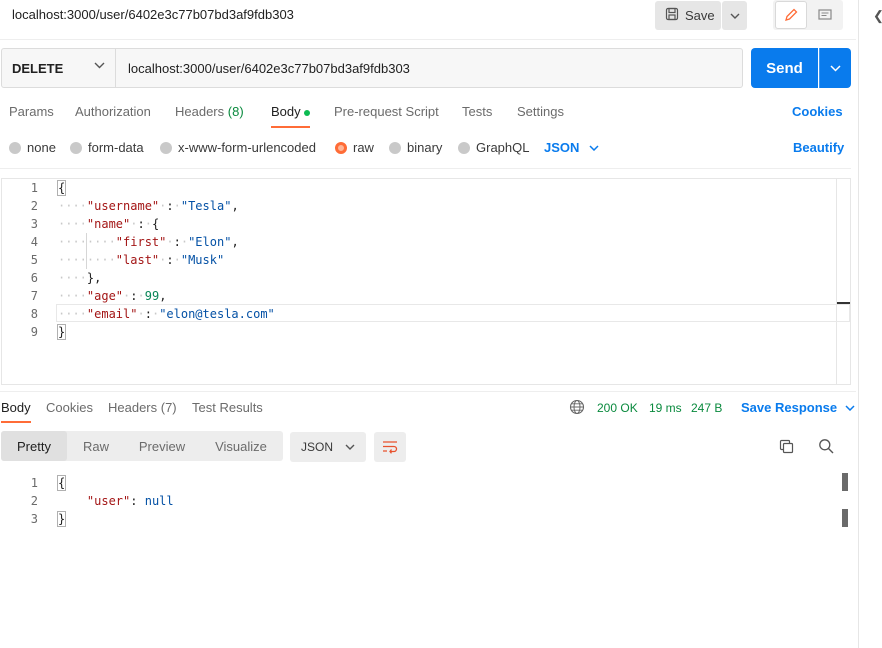  I want to click on save-options-button, so click(734, 15).